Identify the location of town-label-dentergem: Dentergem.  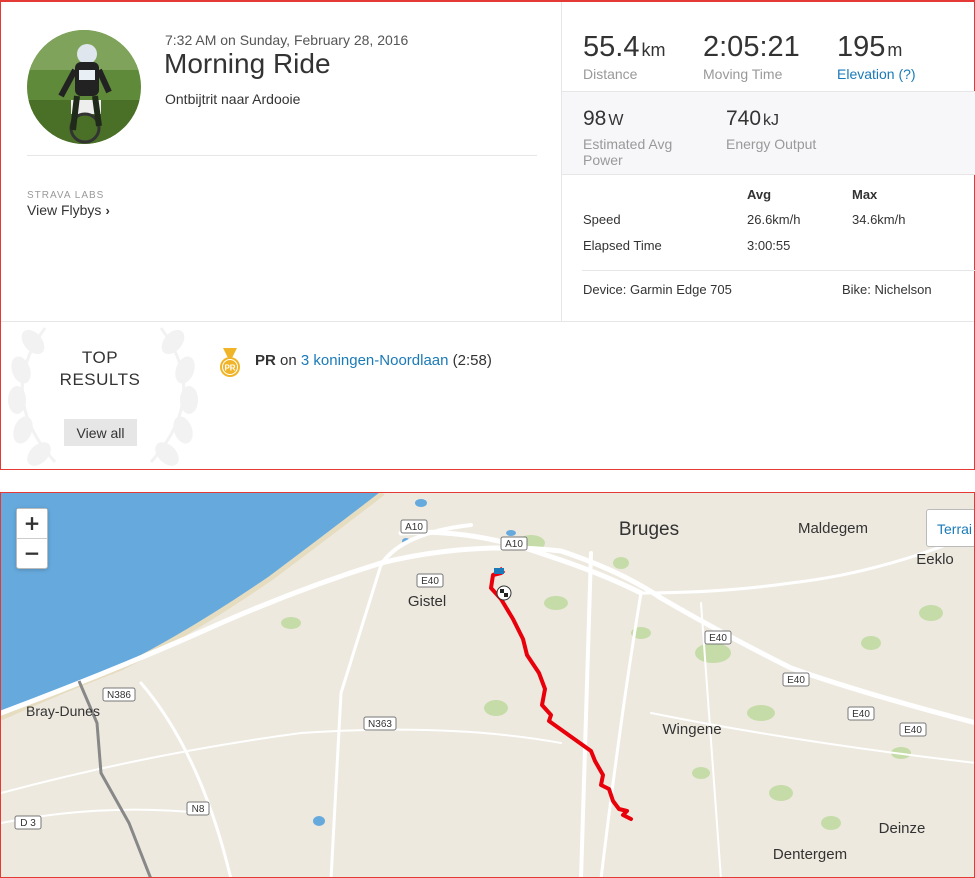
(810, 854).